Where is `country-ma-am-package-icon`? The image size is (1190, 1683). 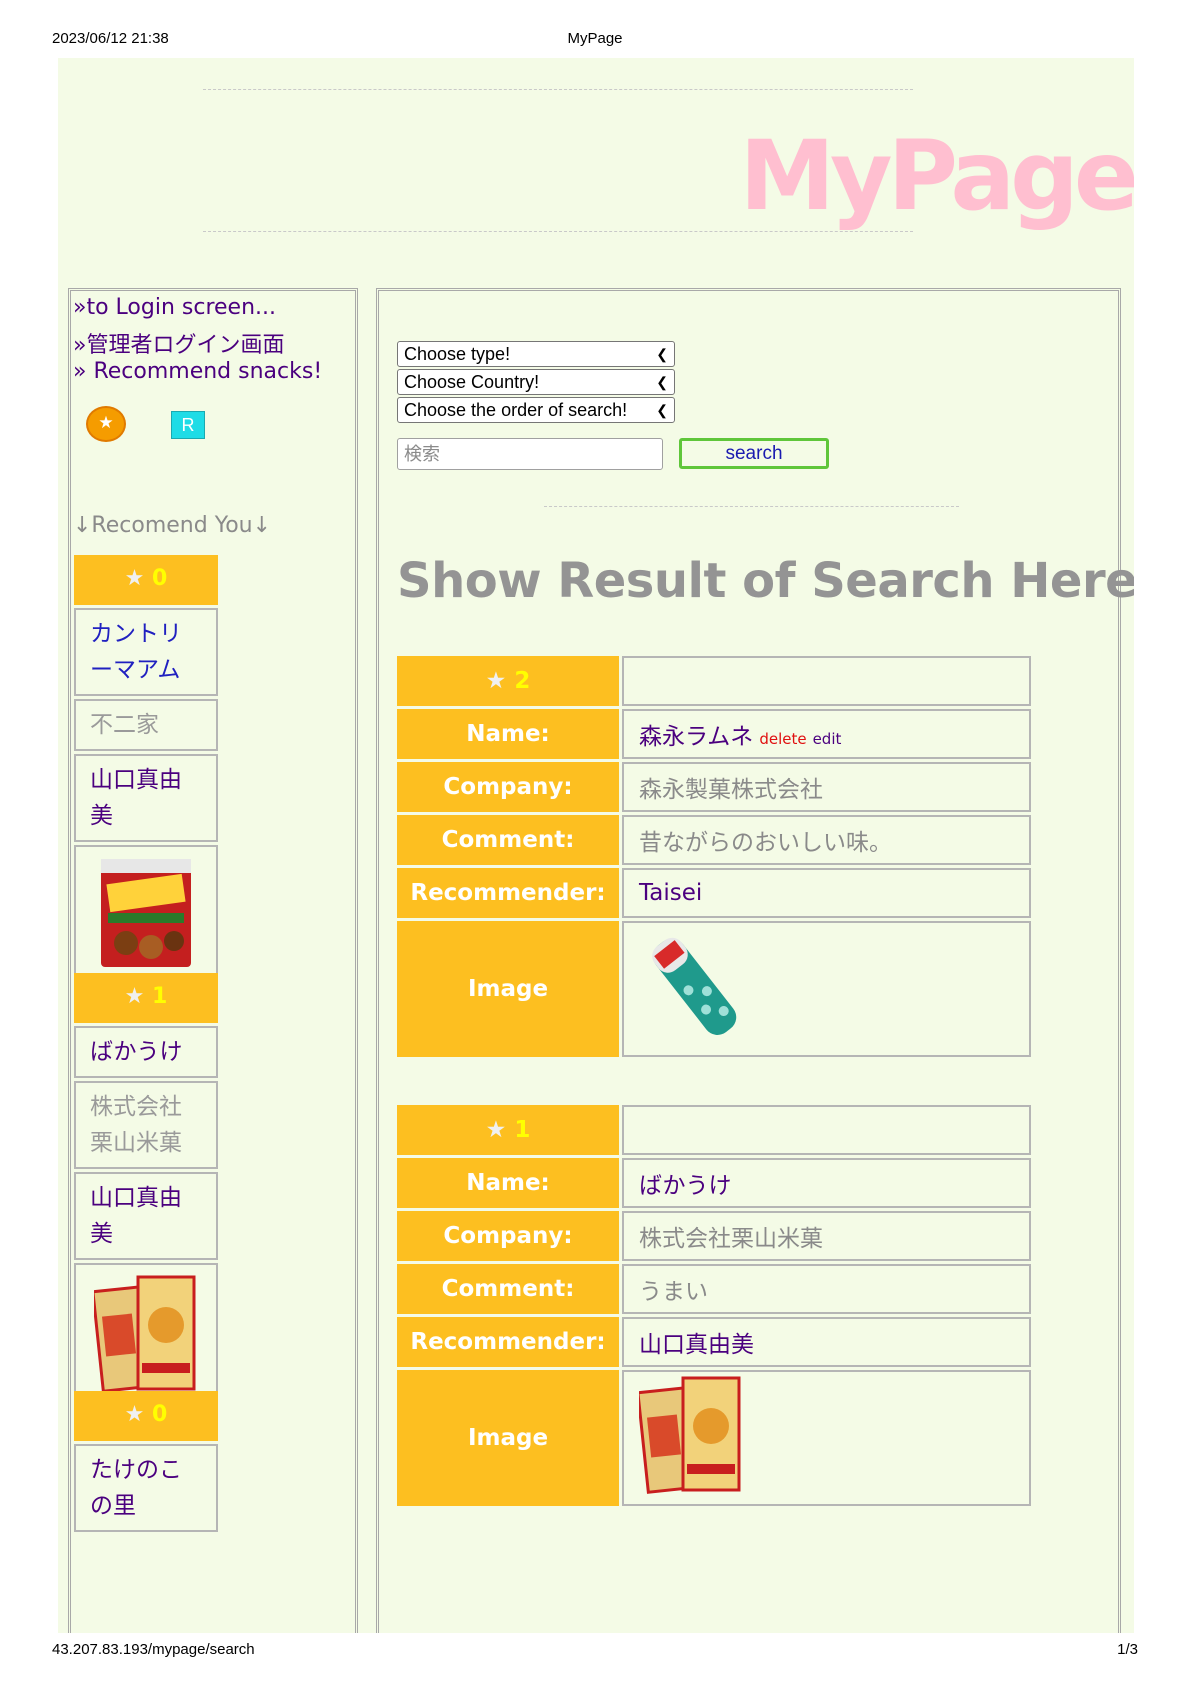
country-ma-am-package-icon is located at coordinates (146, 913).